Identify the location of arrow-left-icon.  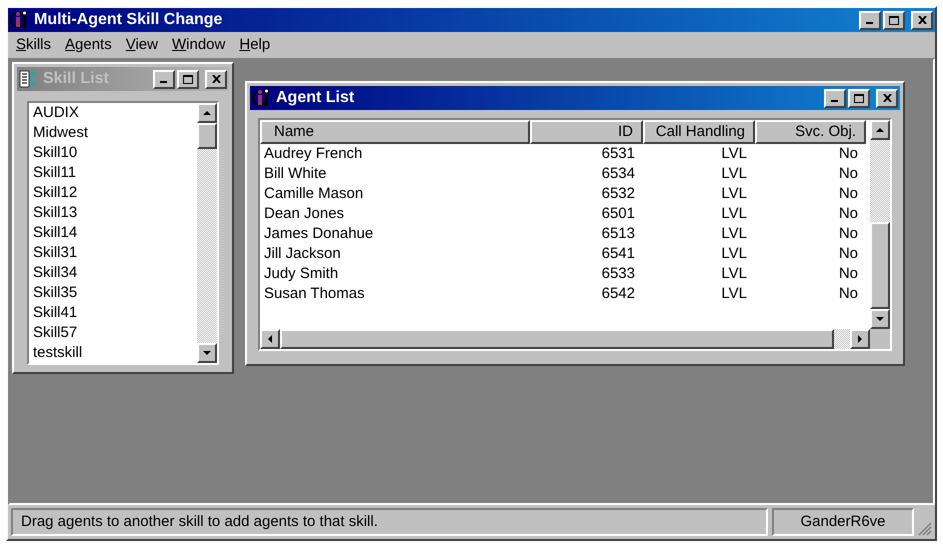
(270, 339).